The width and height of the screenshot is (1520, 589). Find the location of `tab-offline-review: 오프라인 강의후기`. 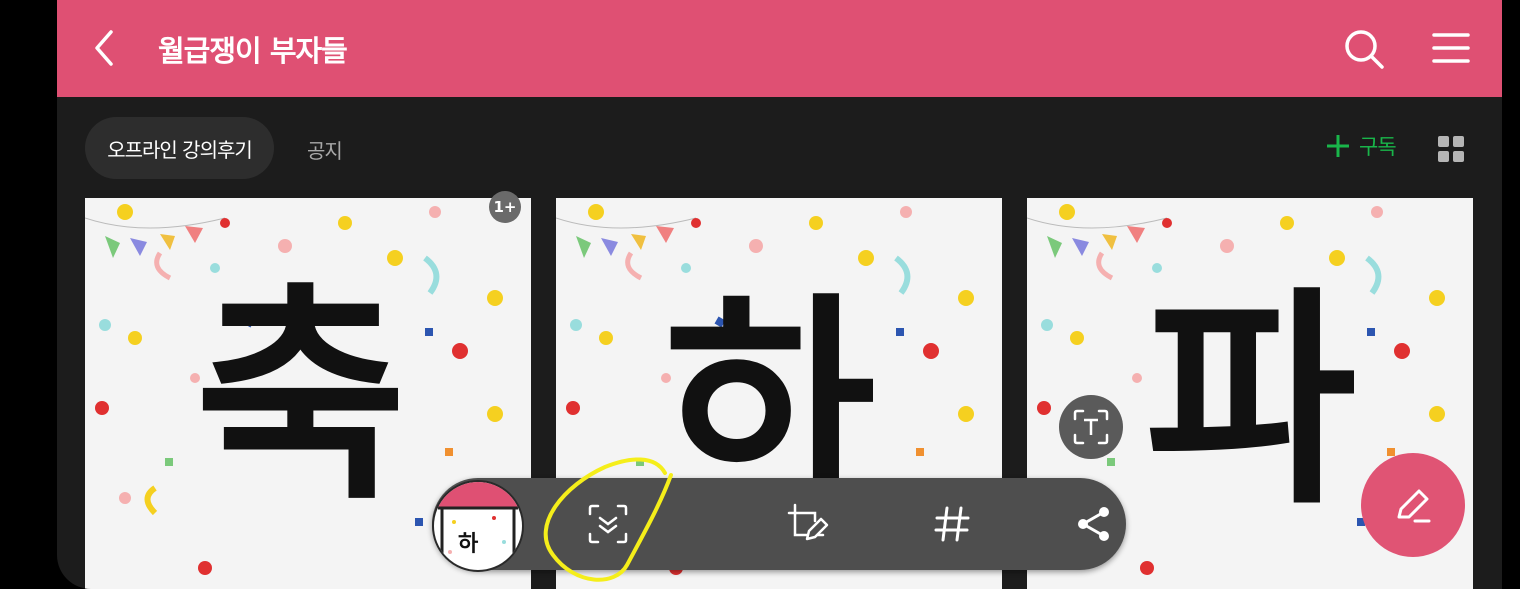

tab-offline-review: 오프라인 강의후기 is located at coordinates (179, 148).